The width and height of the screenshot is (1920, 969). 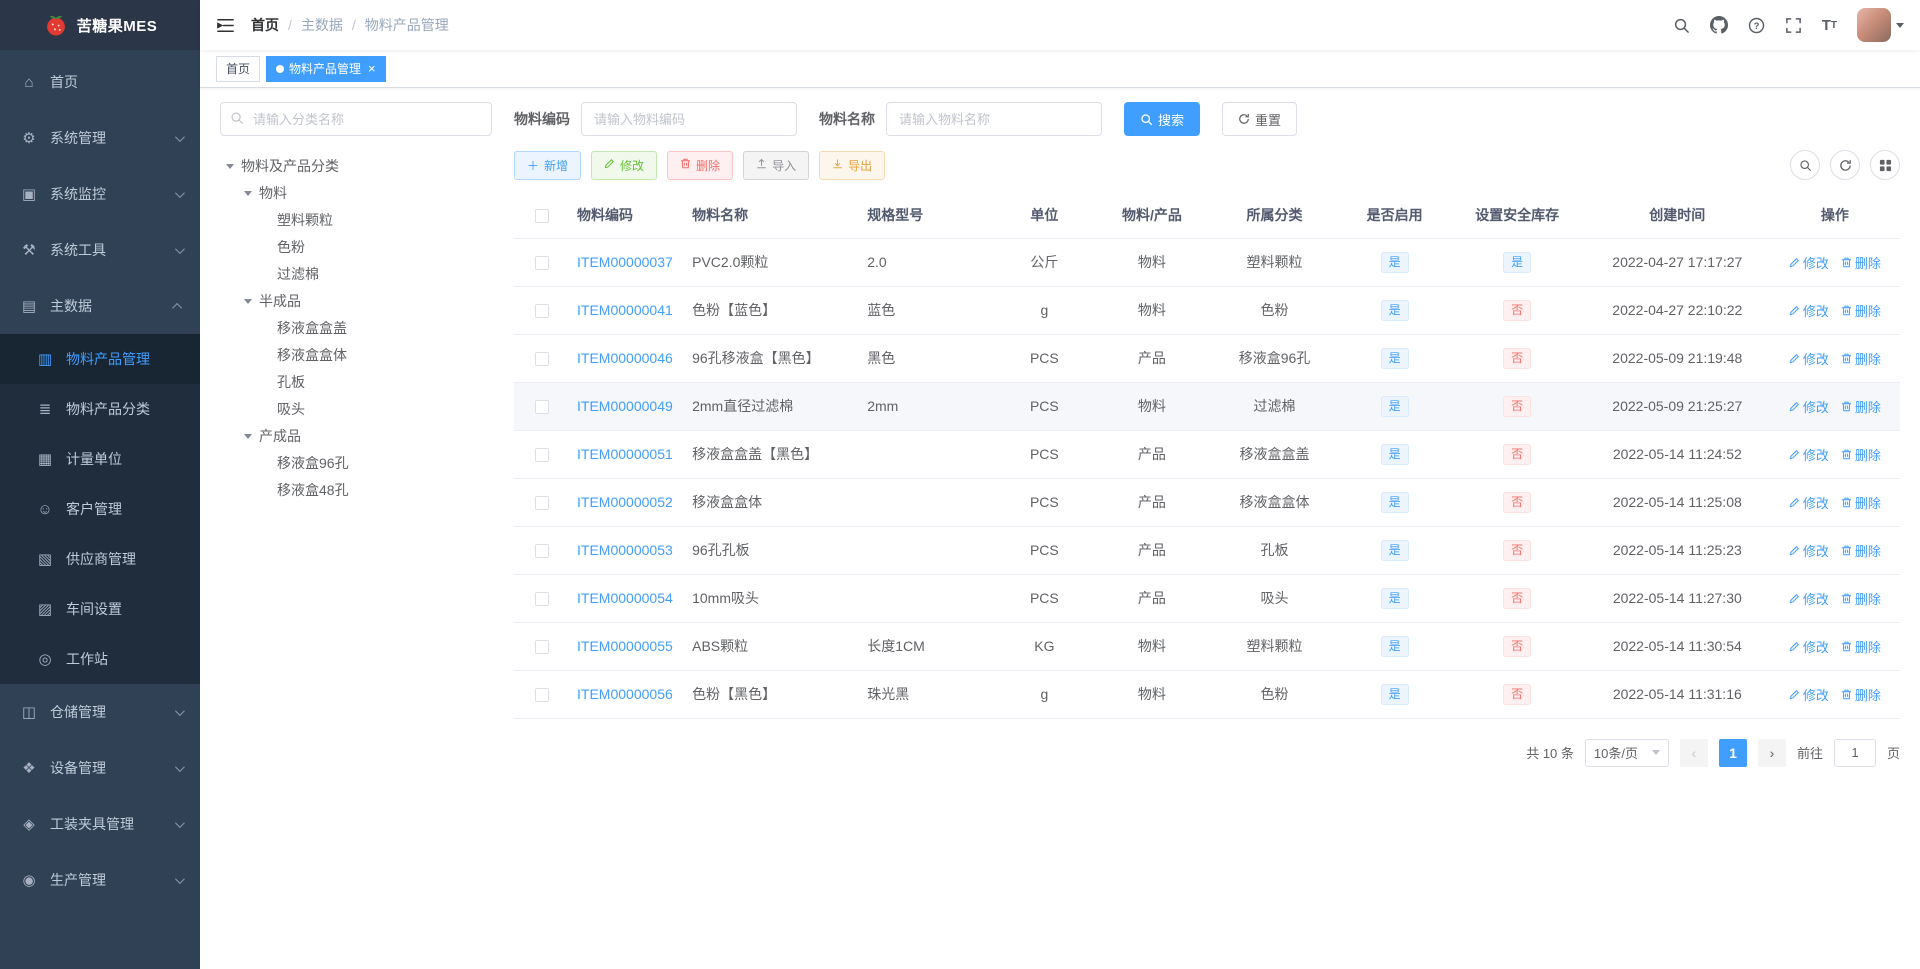 What do you see at coordinates (541, 215) in the screenshot?
I see `select-all-checkbox` at bounding box center [541, 215].